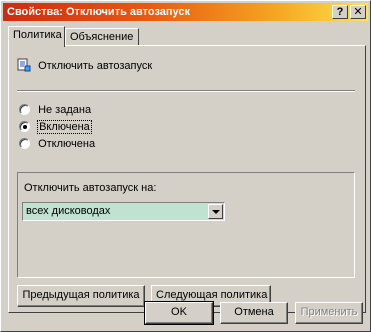  What do you see at coordinates (186, 91) in the screenshot?
I see `separator` at bounding box center [186, 91].